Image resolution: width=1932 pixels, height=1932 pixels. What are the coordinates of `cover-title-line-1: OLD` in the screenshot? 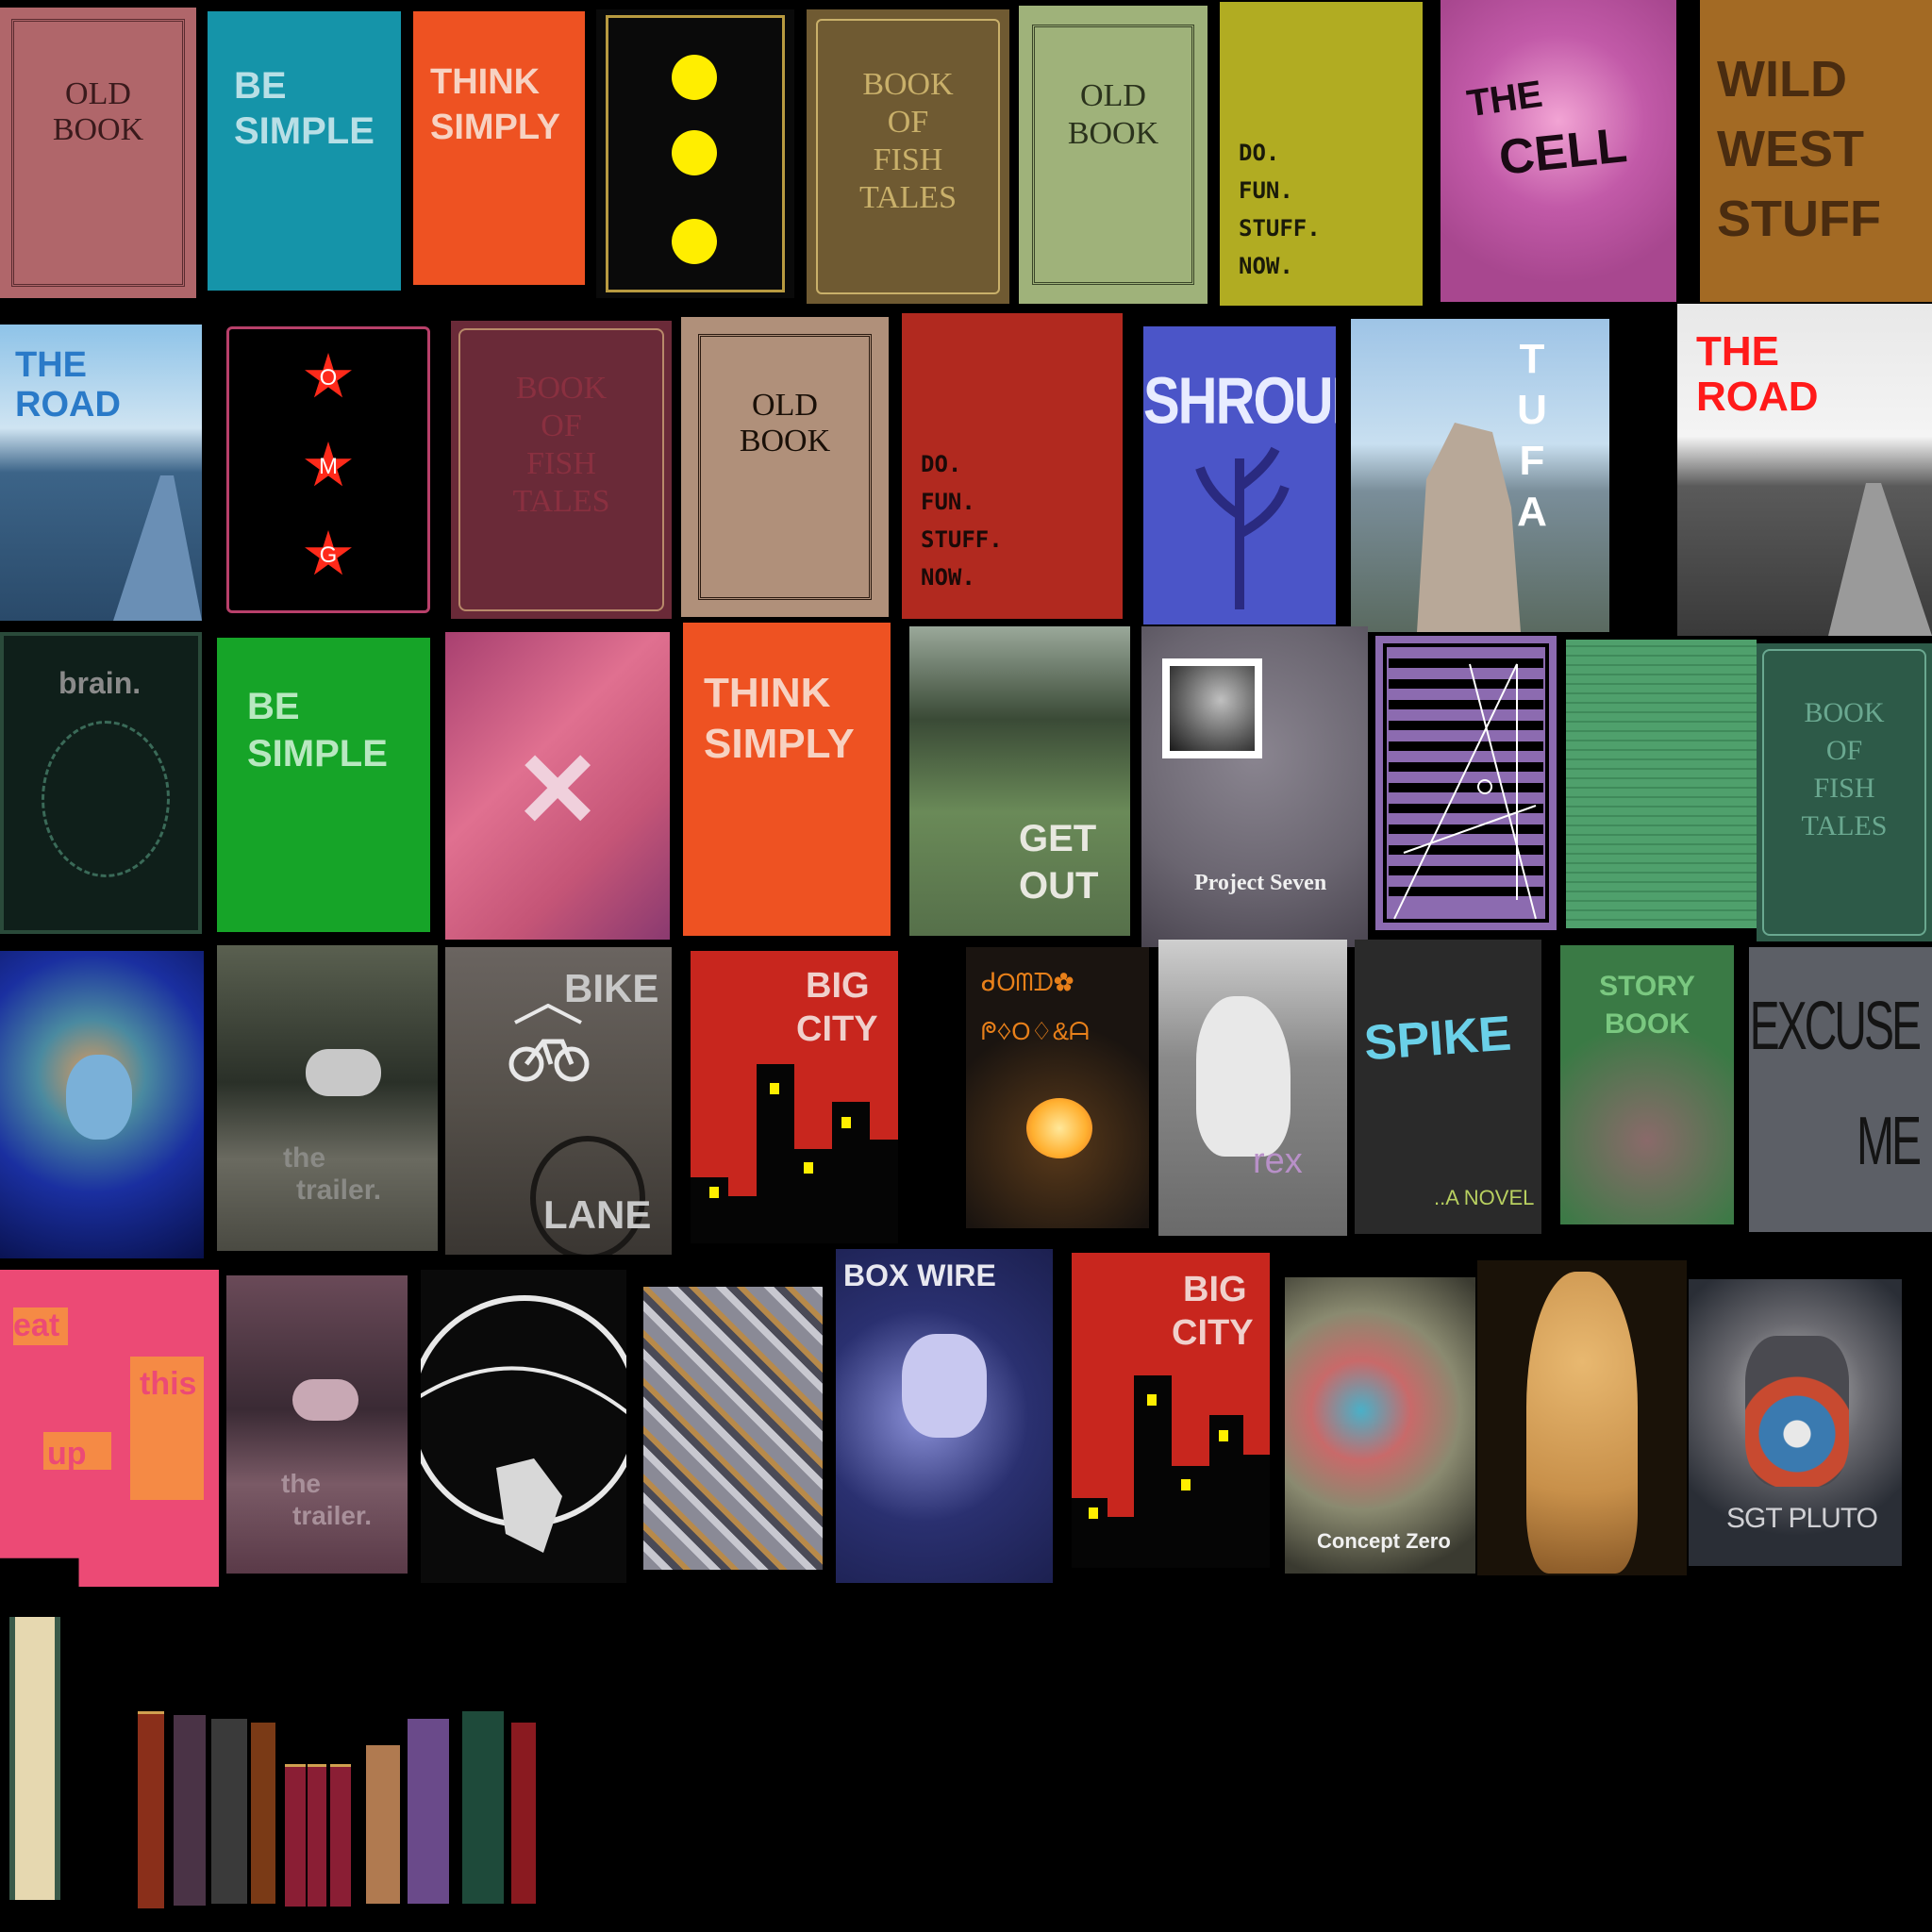 It's located at (1113, 96).